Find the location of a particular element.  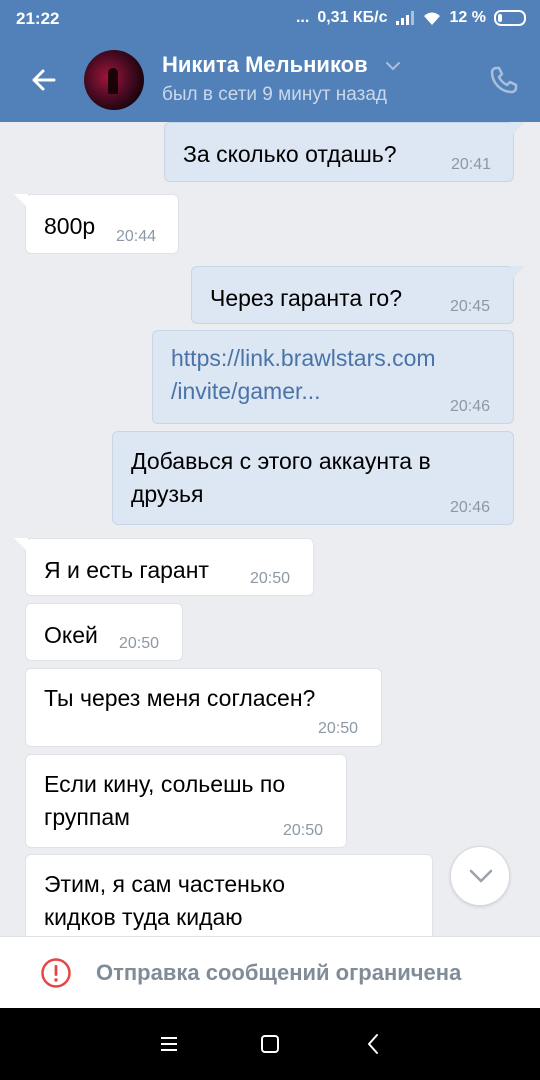

message-text: 800р is located at coordinates (70, 226).